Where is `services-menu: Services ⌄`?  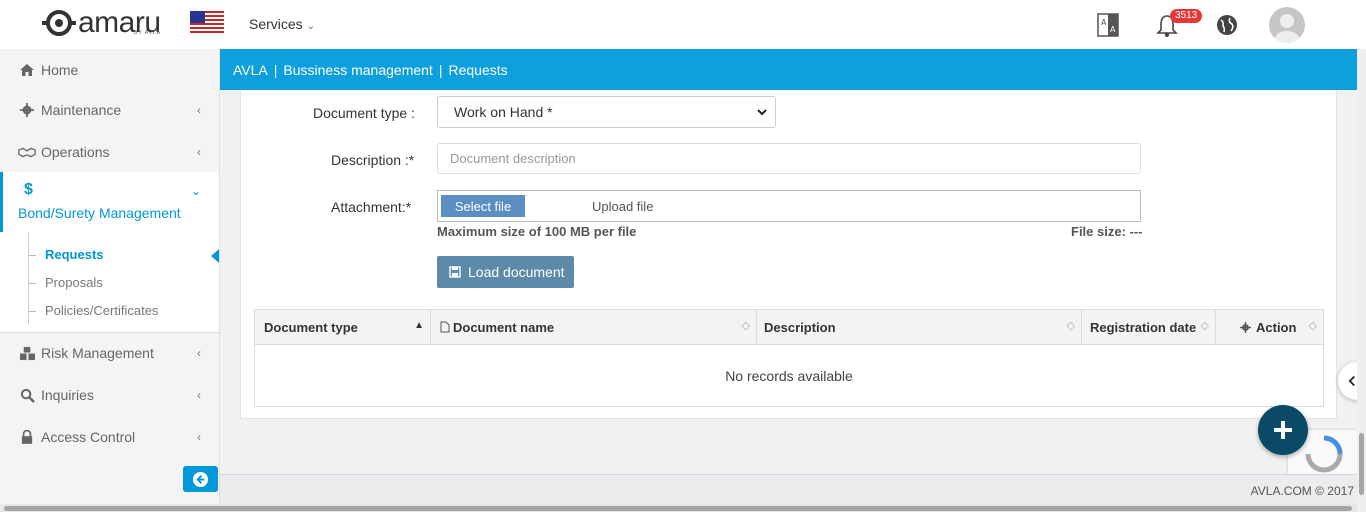
services-menu: Services ⌄ is located at coordinates (282, 24).